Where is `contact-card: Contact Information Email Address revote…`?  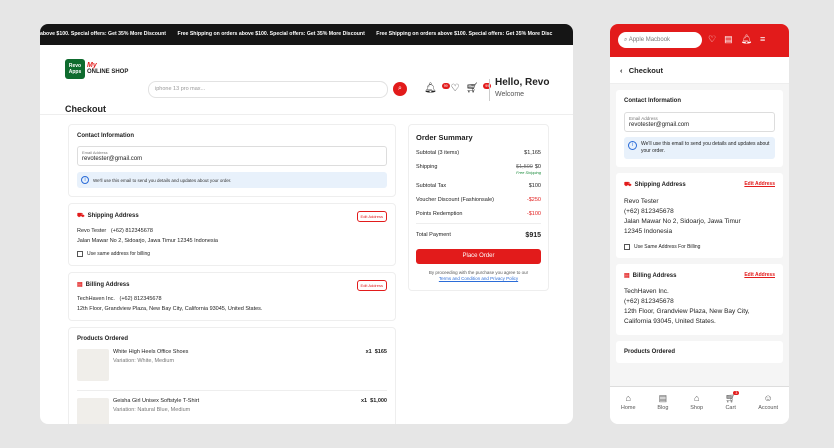
contact-card: Contact Information Email Address revote… is located at coordinates (232, 160).